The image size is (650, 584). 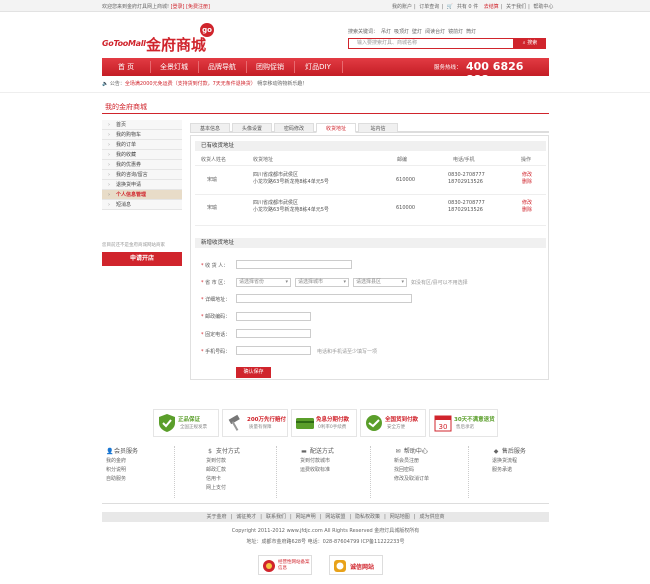 I want to click on hotkey: 筒灯, so click(x=471, y=32).